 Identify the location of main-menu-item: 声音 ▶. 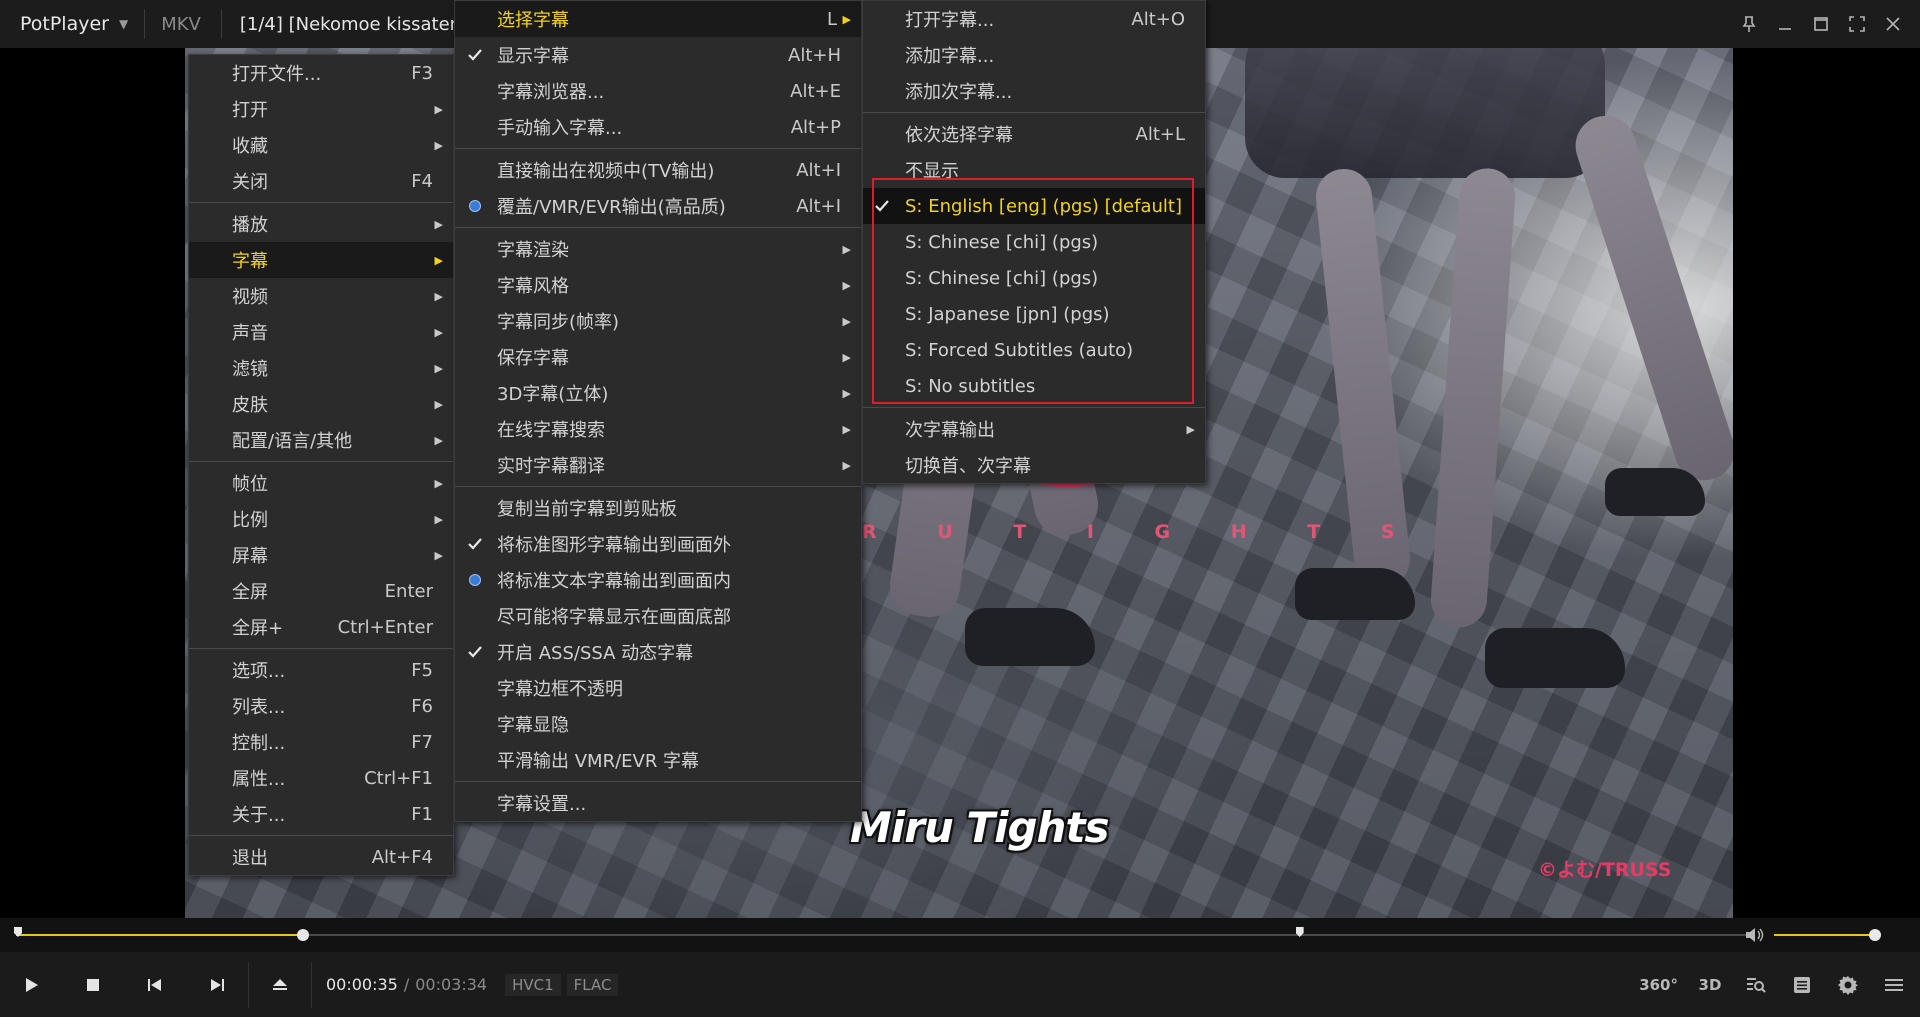
(321, 332).